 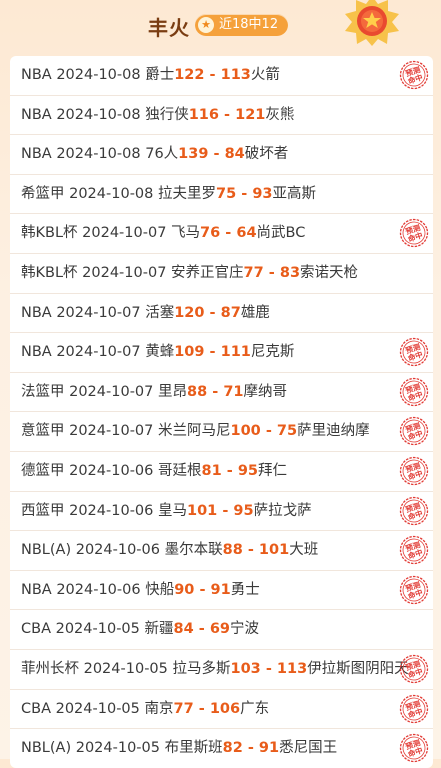 I want to click on game-row: NBA 2024-10-06 快船90 - 91勇士 预测 命中, so click(x=221, y=591).